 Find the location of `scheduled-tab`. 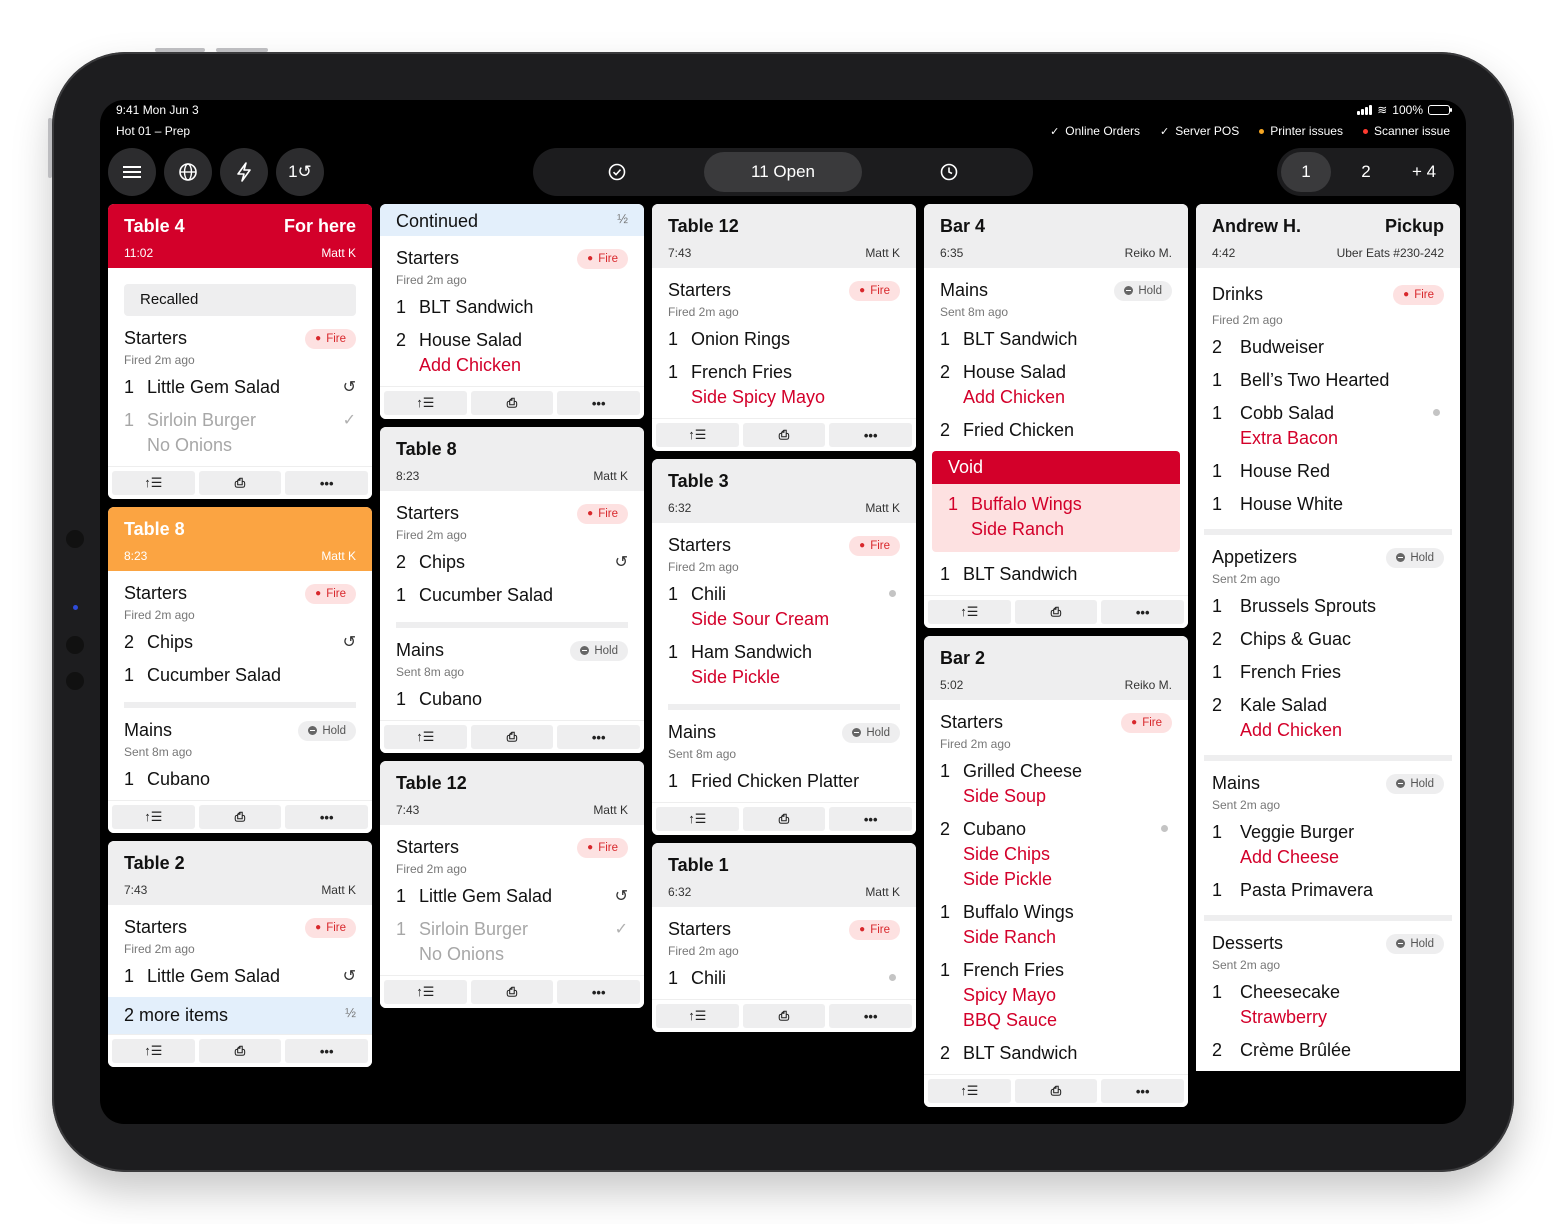

scheduled-tab is located at coordinates (949, 172).